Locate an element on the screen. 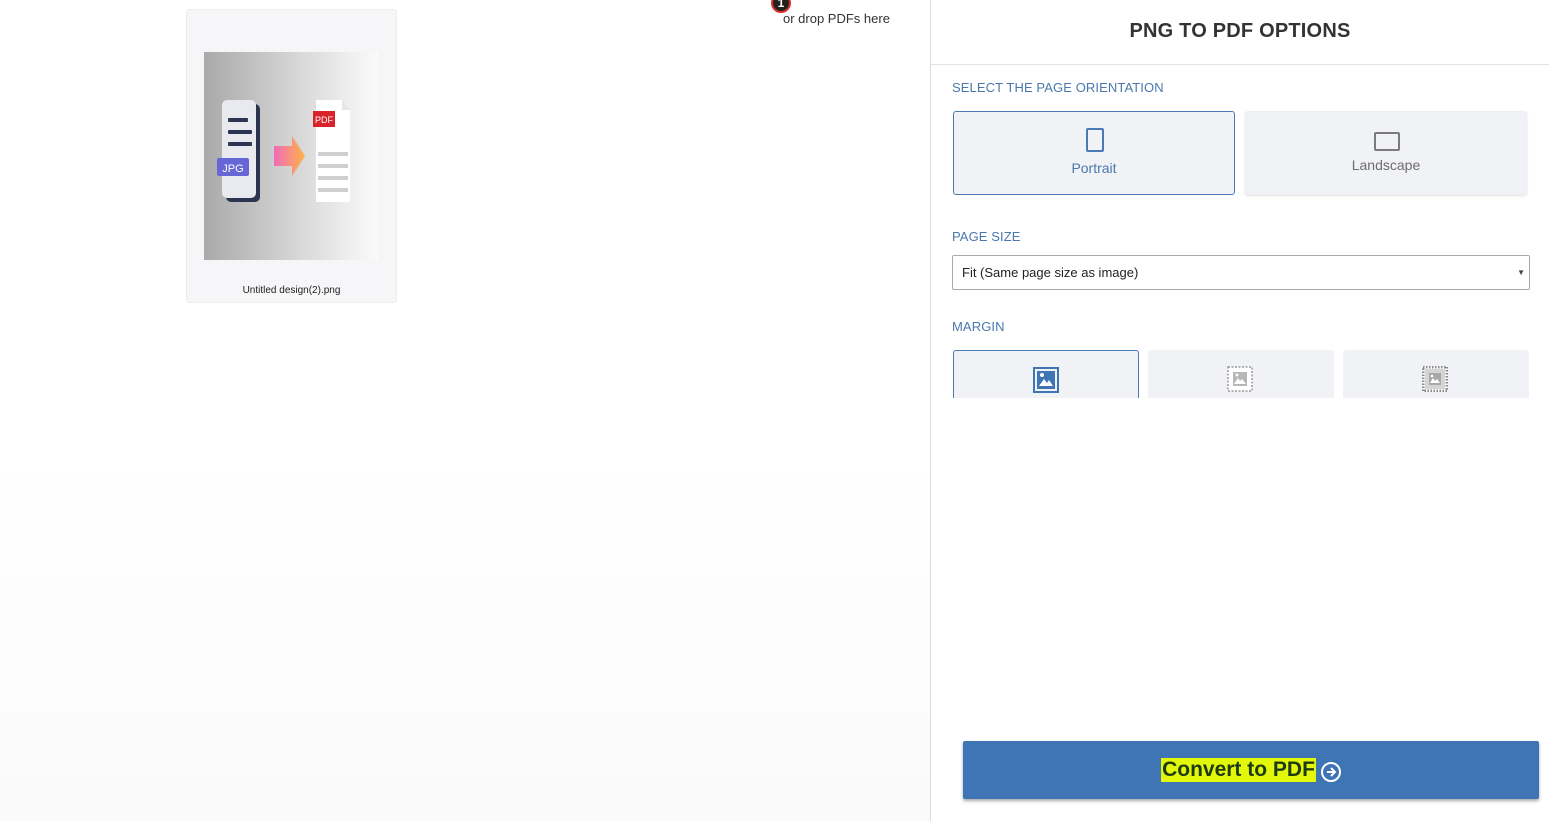  pdf-badge: PDF is located at coordinates (324, 120).